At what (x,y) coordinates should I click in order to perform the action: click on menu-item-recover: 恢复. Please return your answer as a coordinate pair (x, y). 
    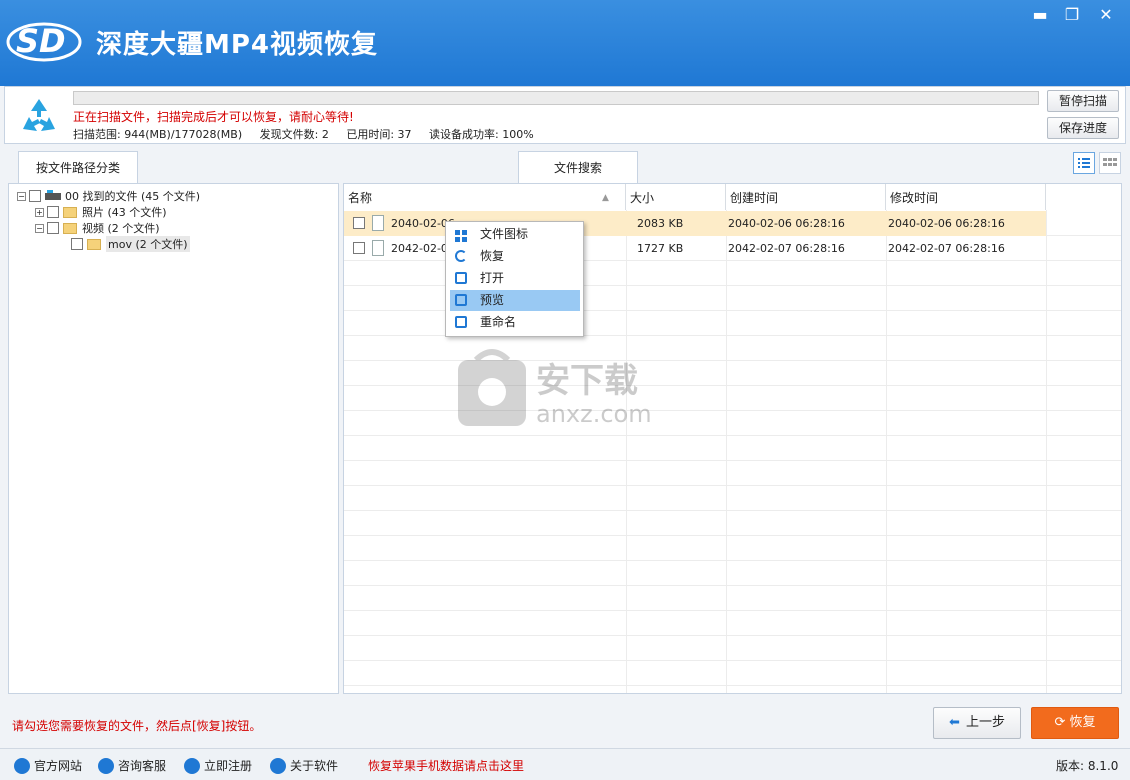
    Looking at the image, I should click on (515, 256).